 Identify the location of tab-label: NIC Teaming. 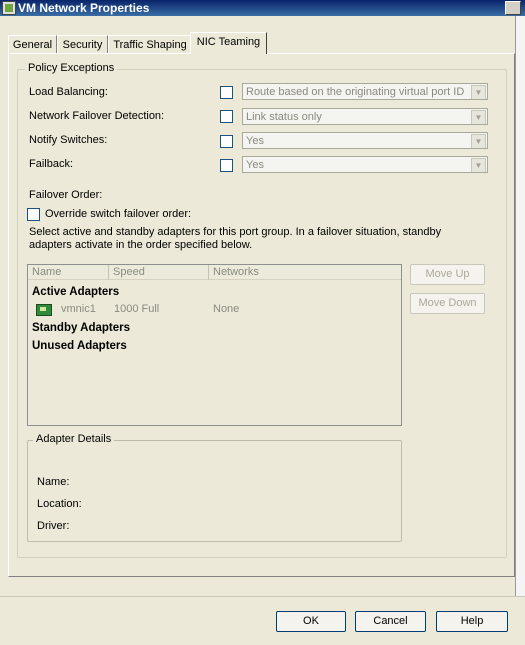
(228, 42).